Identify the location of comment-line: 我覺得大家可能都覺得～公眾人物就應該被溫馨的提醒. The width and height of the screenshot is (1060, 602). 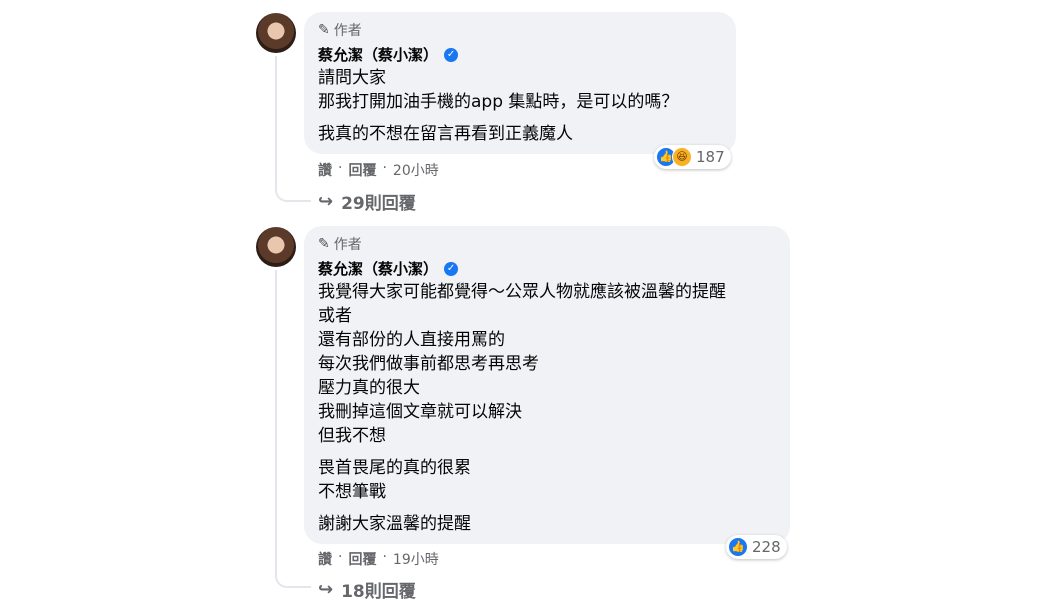
(522, 292).